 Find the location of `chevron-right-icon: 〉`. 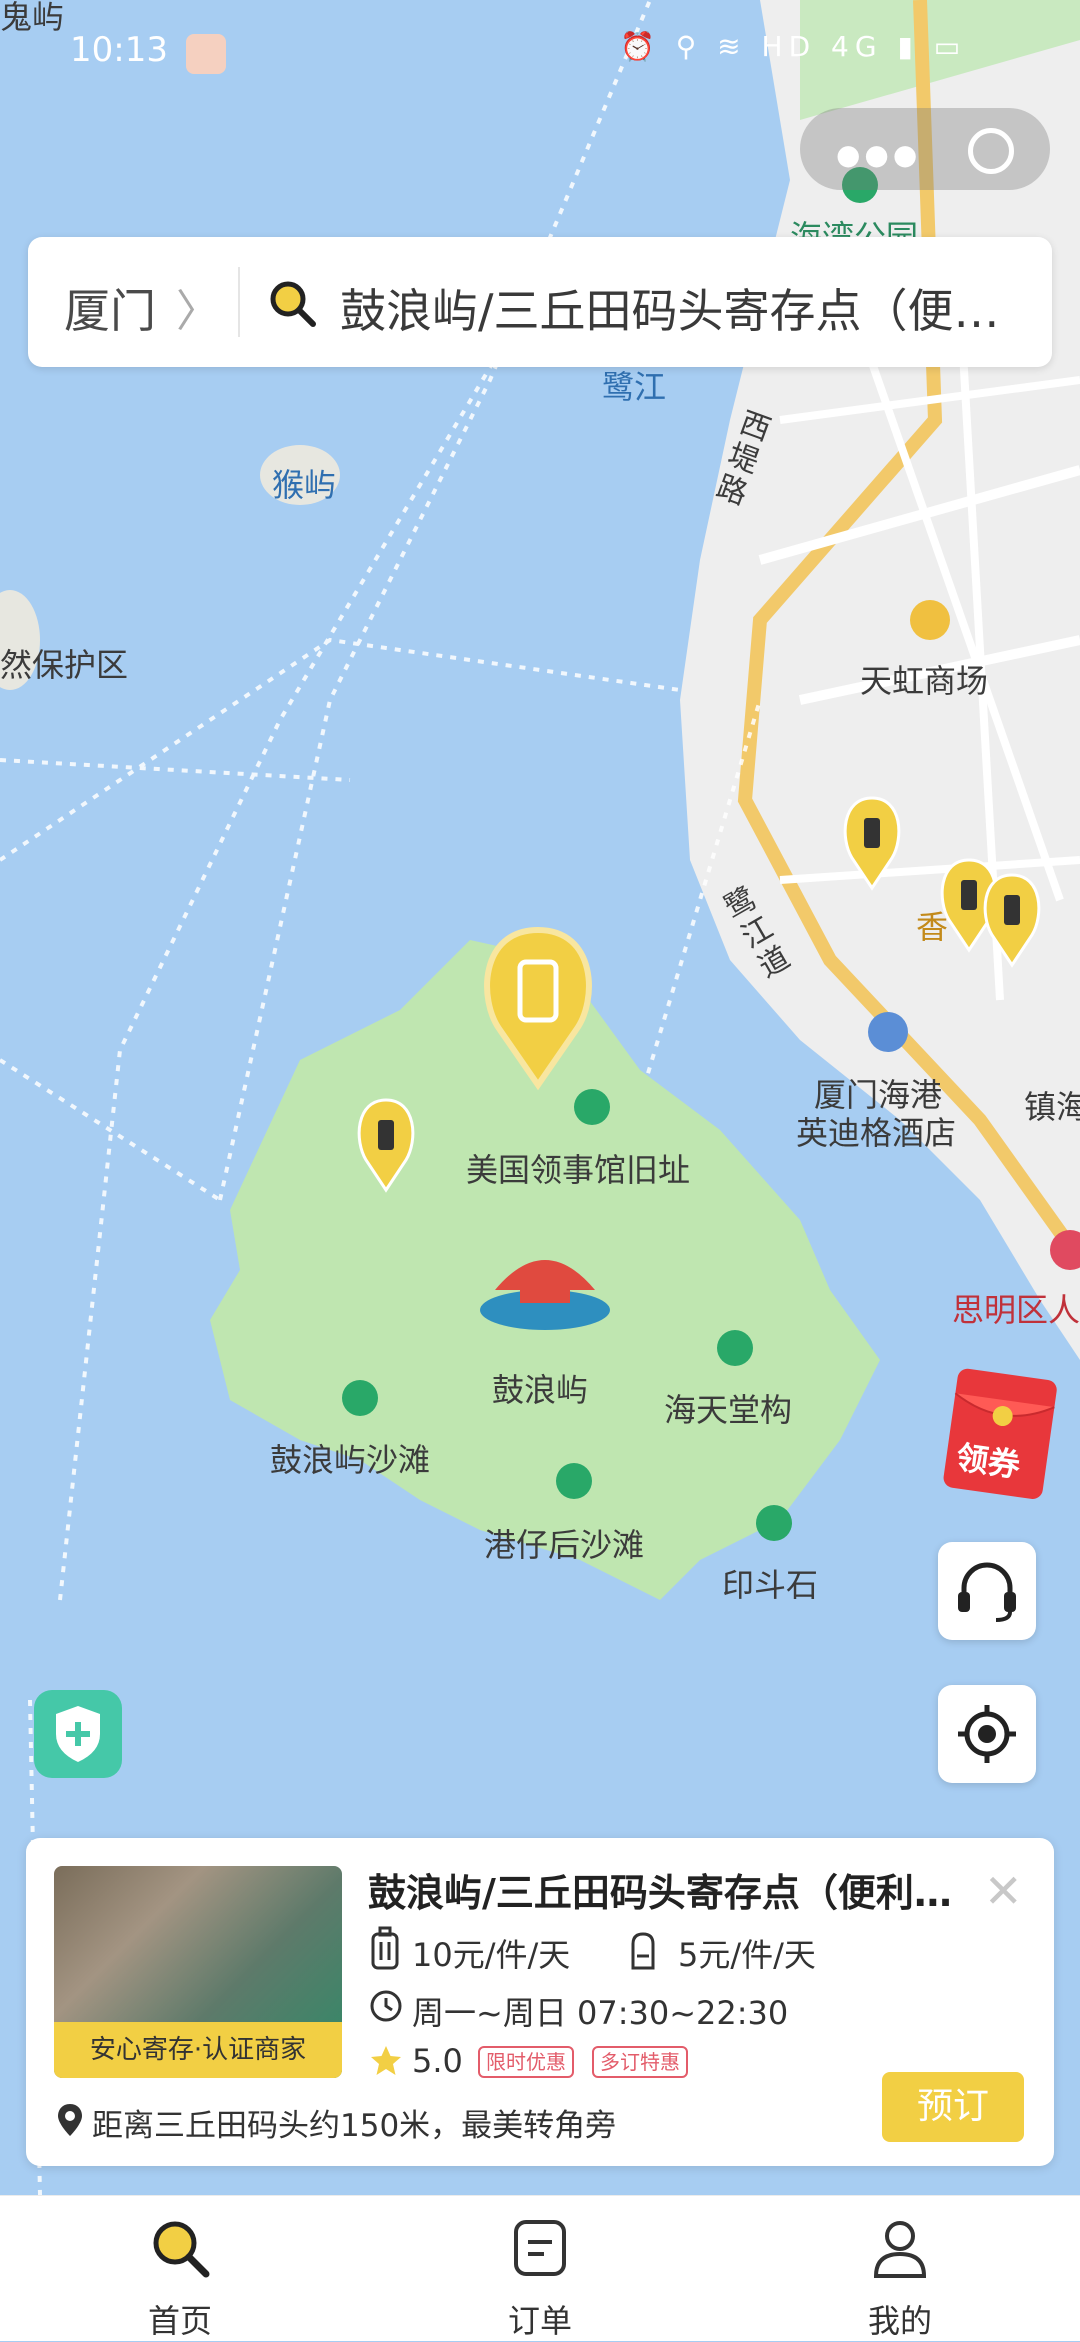

chevron-right-icon: 〉 is located at coordinates (198, 311).